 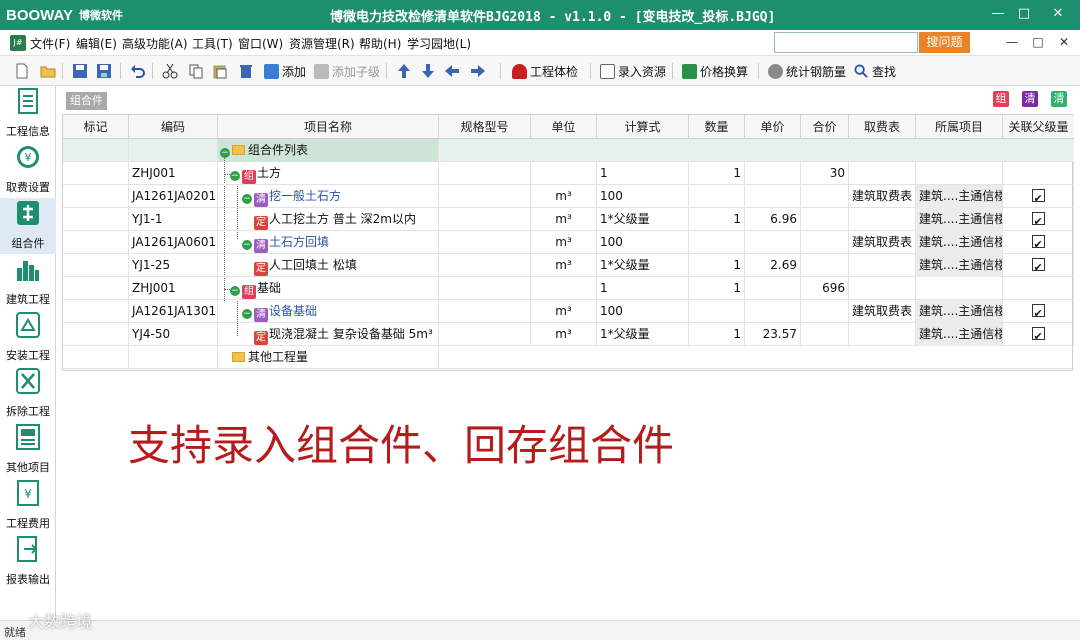 I want to click on col-unit: 单位, so click(x=564, y=127).